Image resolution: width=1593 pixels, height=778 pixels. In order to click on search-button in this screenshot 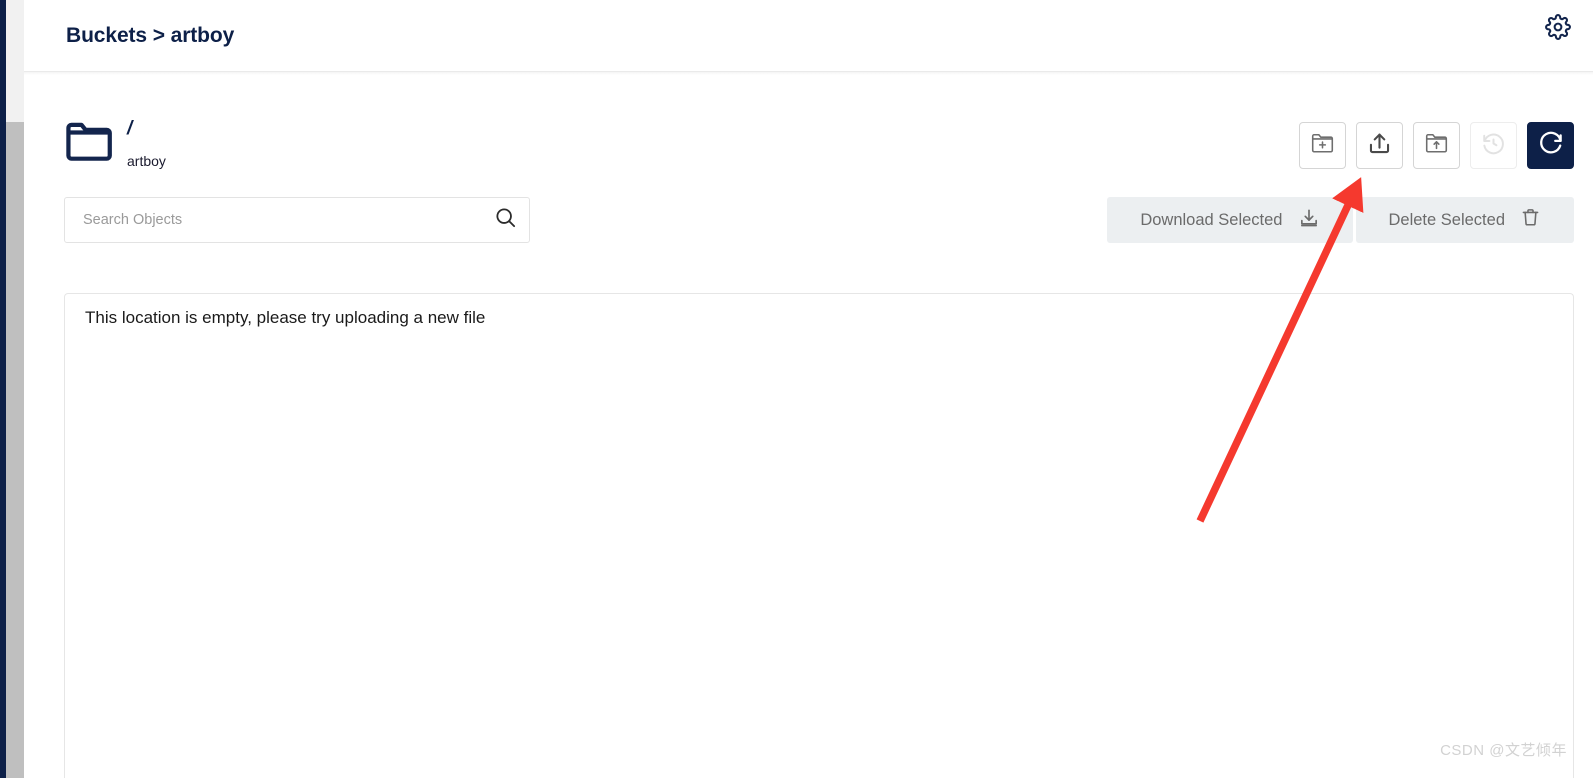, I will do `click(505, 220)`.